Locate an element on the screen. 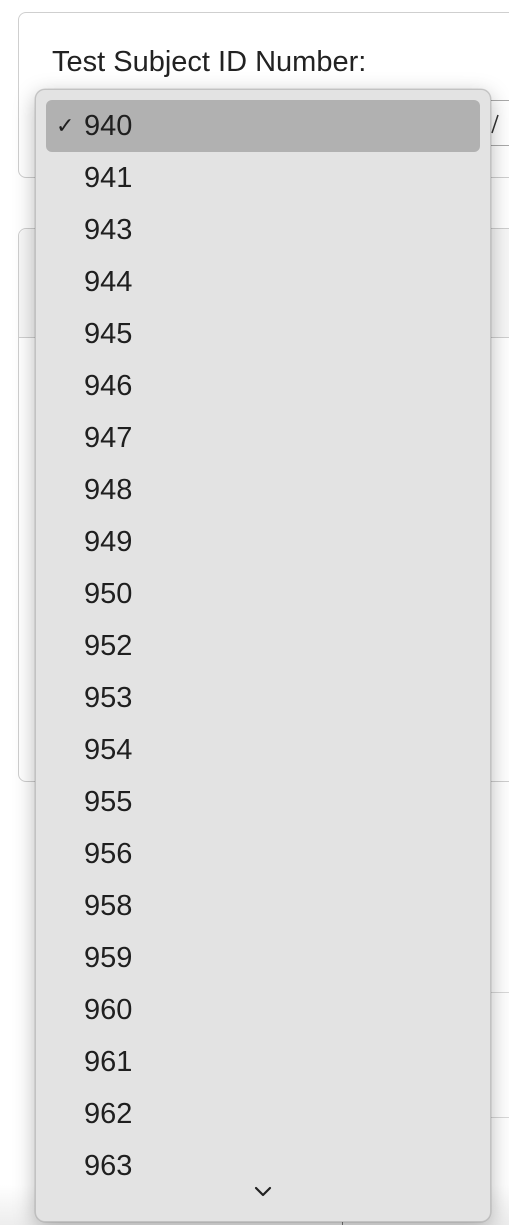  option-label: 946 is located at coordinates (108, 386).